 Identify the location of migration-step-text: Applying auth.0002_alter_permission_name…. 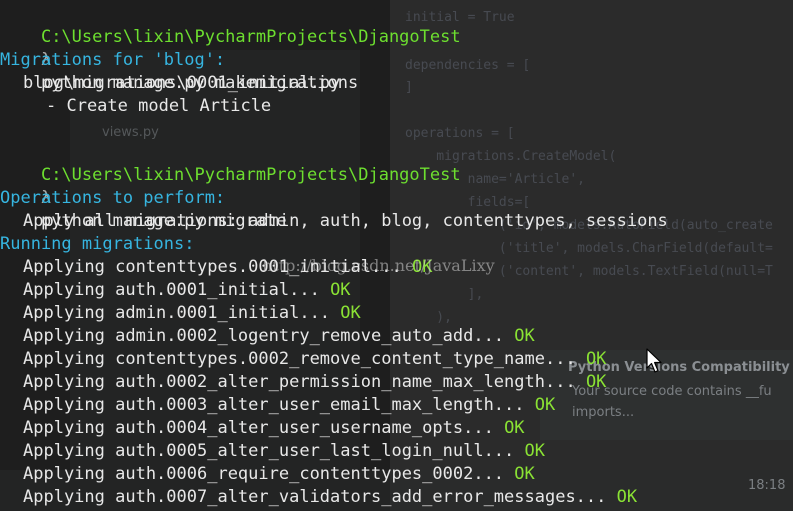
(299, 382).